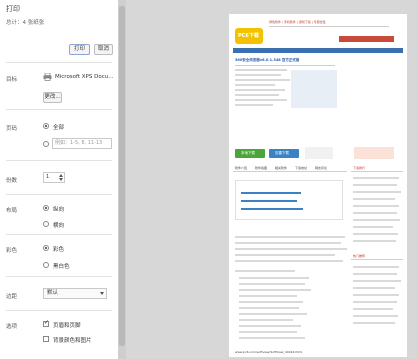  I want to click on copies-stepper, so click(61, 177).